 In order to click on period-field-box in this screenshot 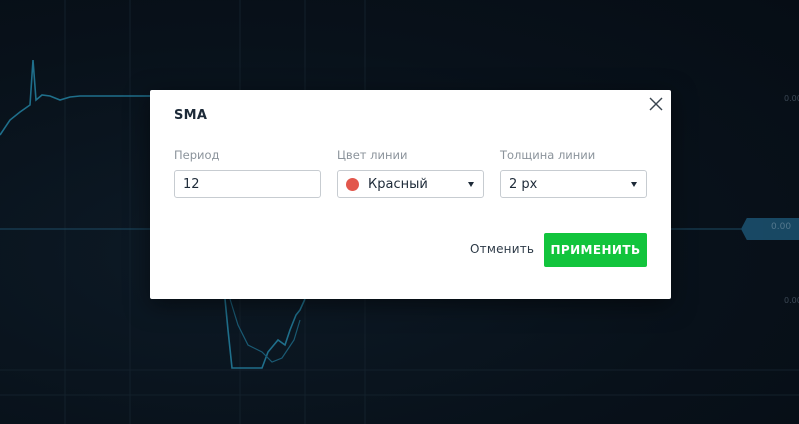, I will do `click(247, 184)`.